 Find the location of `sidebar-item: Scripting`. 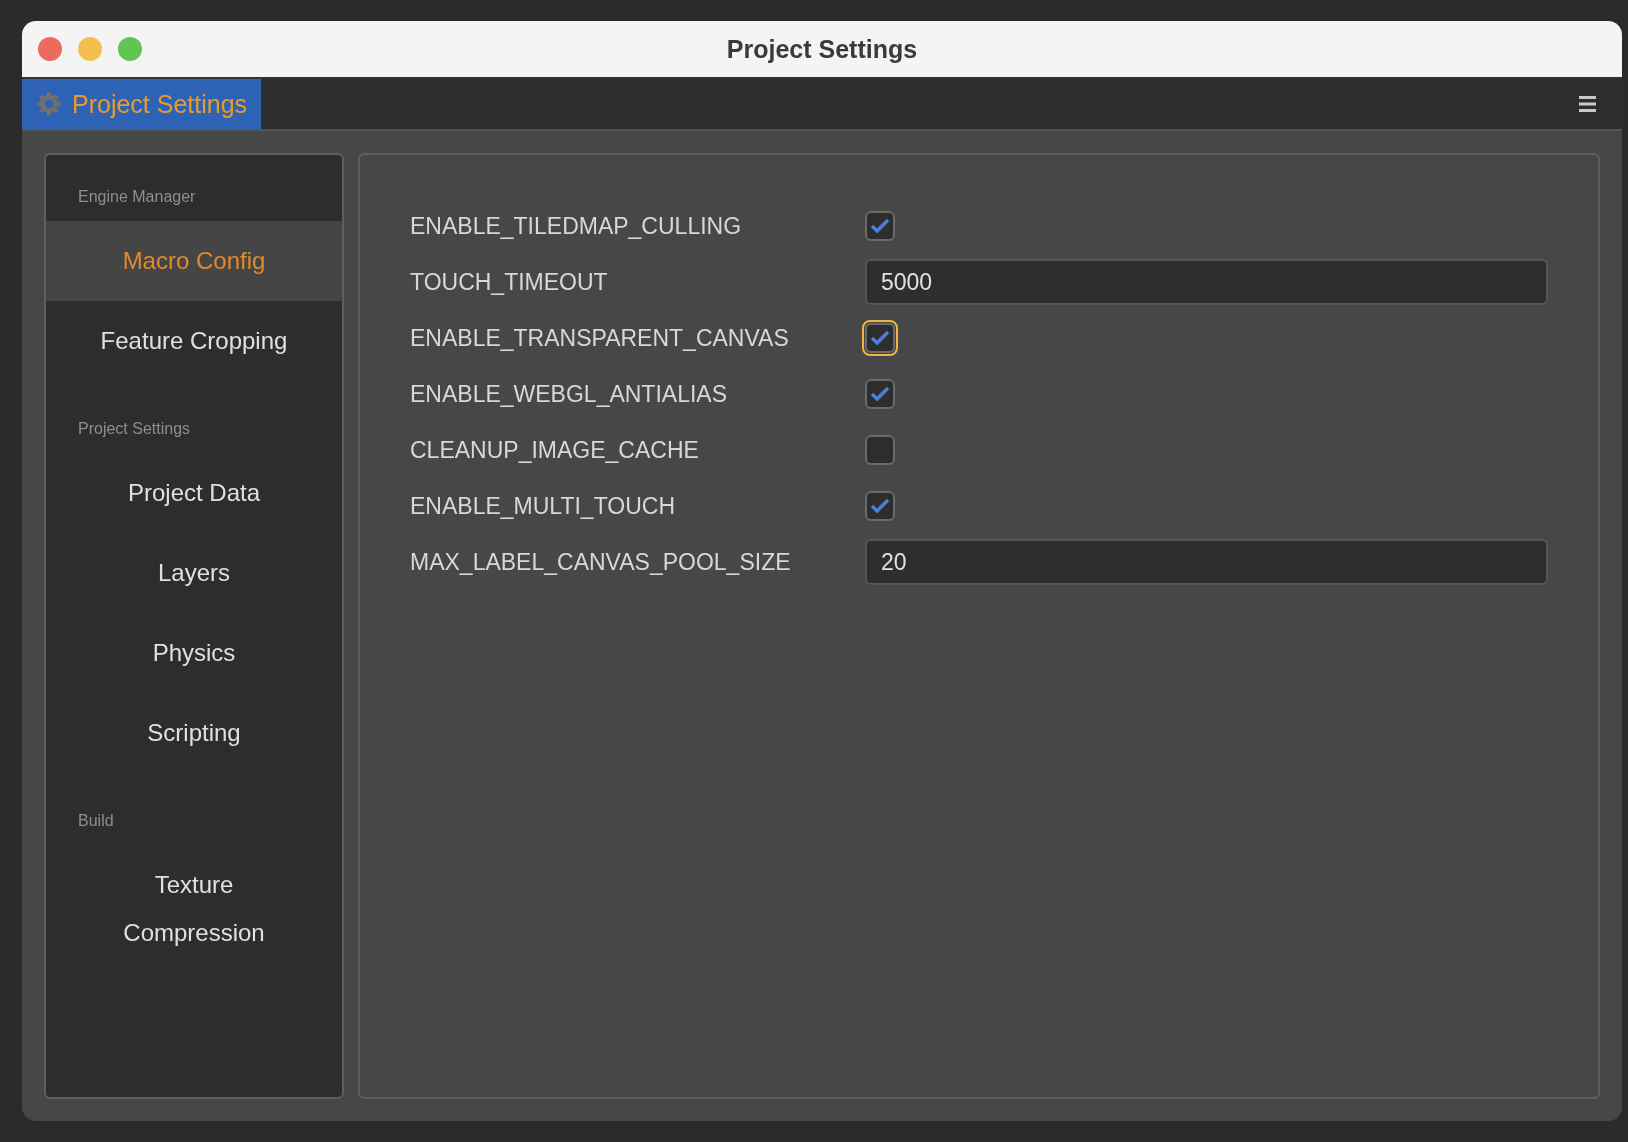

sidebar-item: Scripting is located at coordinates (194, 733).